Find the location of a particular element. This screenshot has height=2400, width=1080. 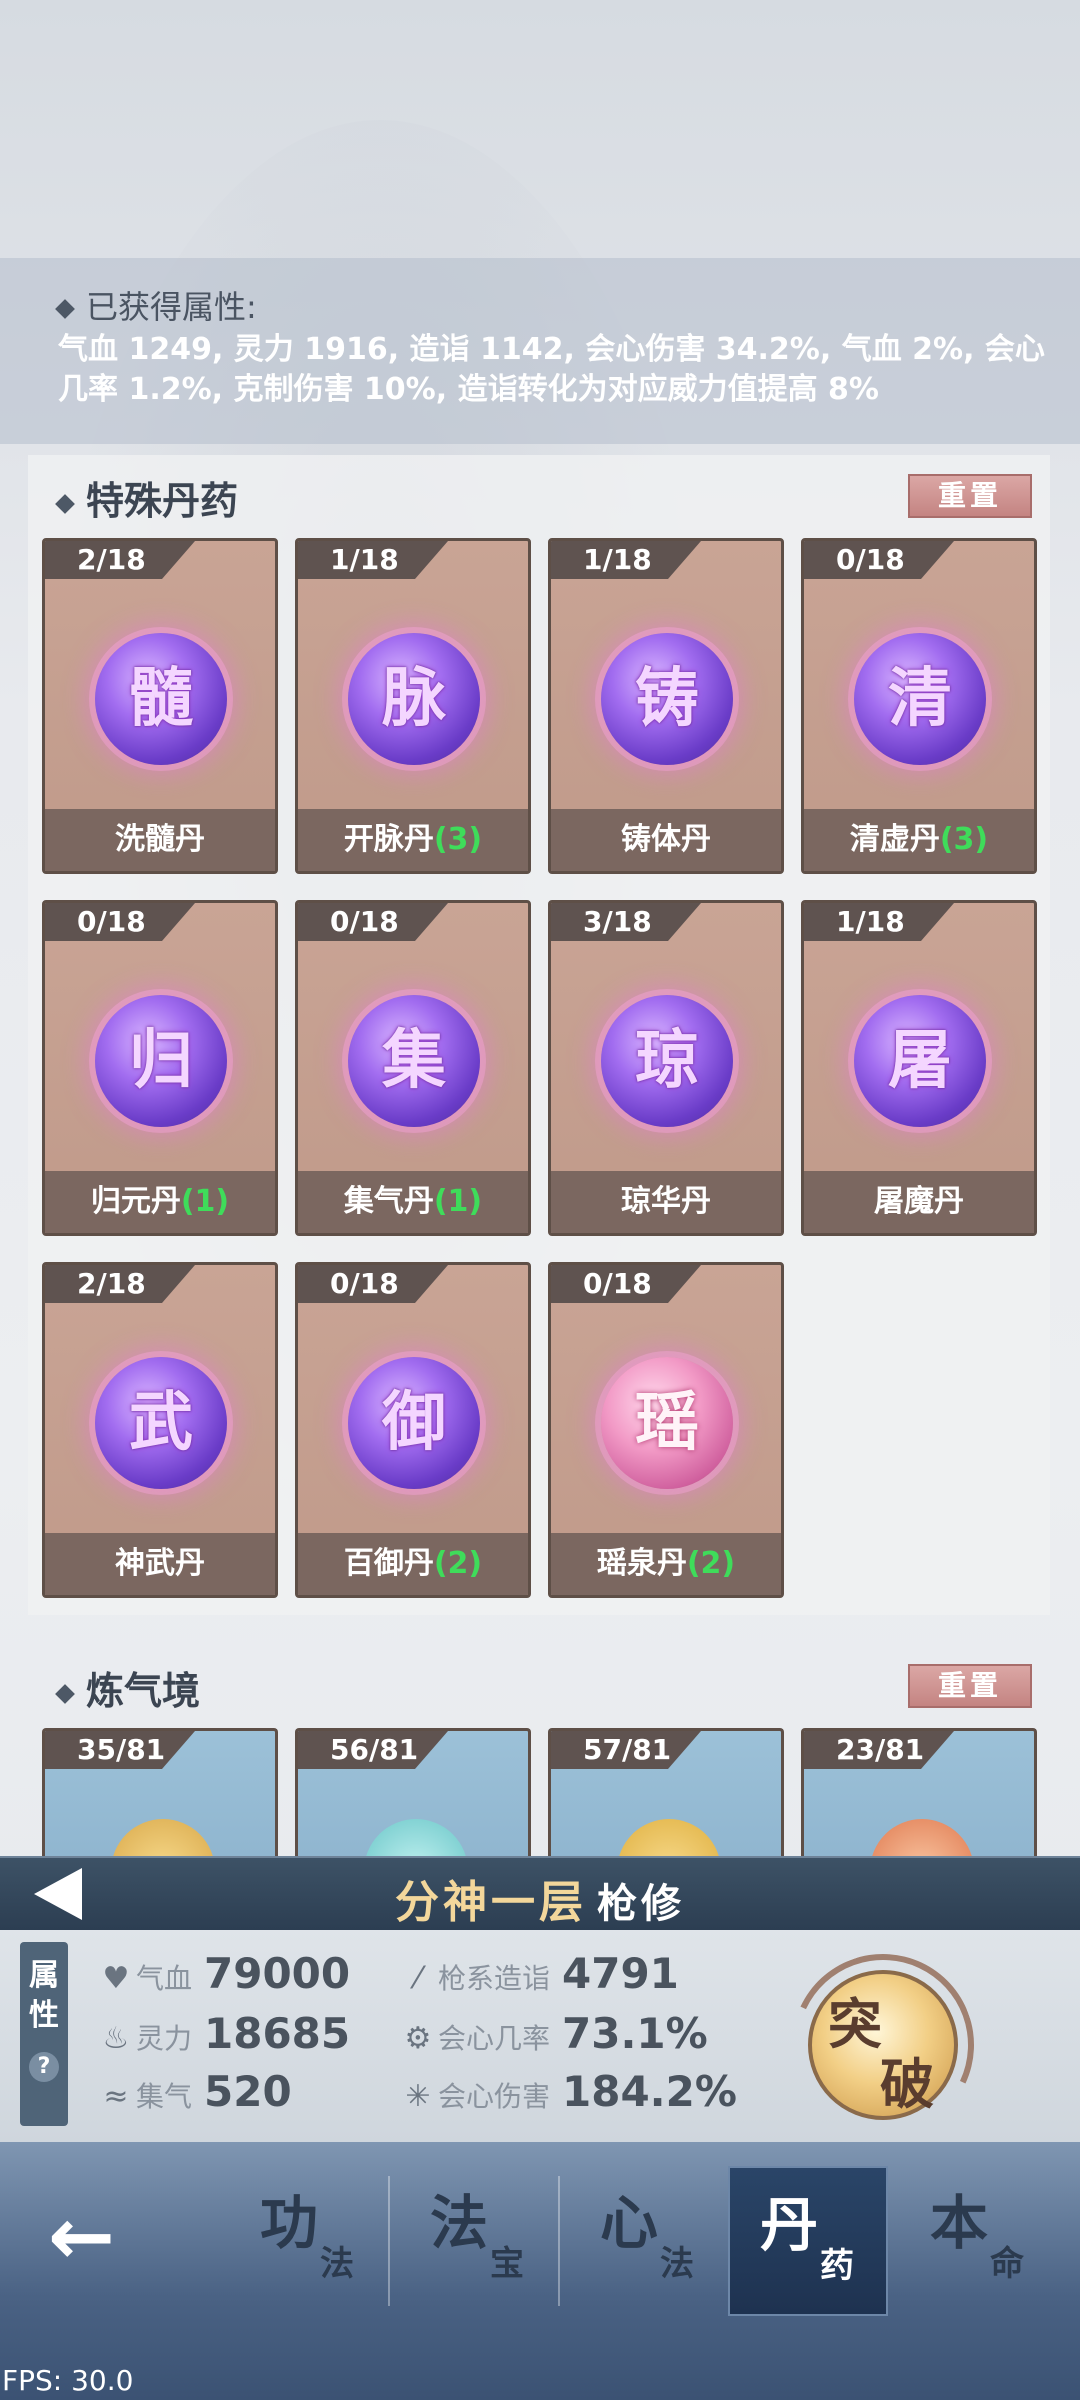

pill-card-zhuti: 1/18 铸 铸体丹 is located at coordinates (666, 706).